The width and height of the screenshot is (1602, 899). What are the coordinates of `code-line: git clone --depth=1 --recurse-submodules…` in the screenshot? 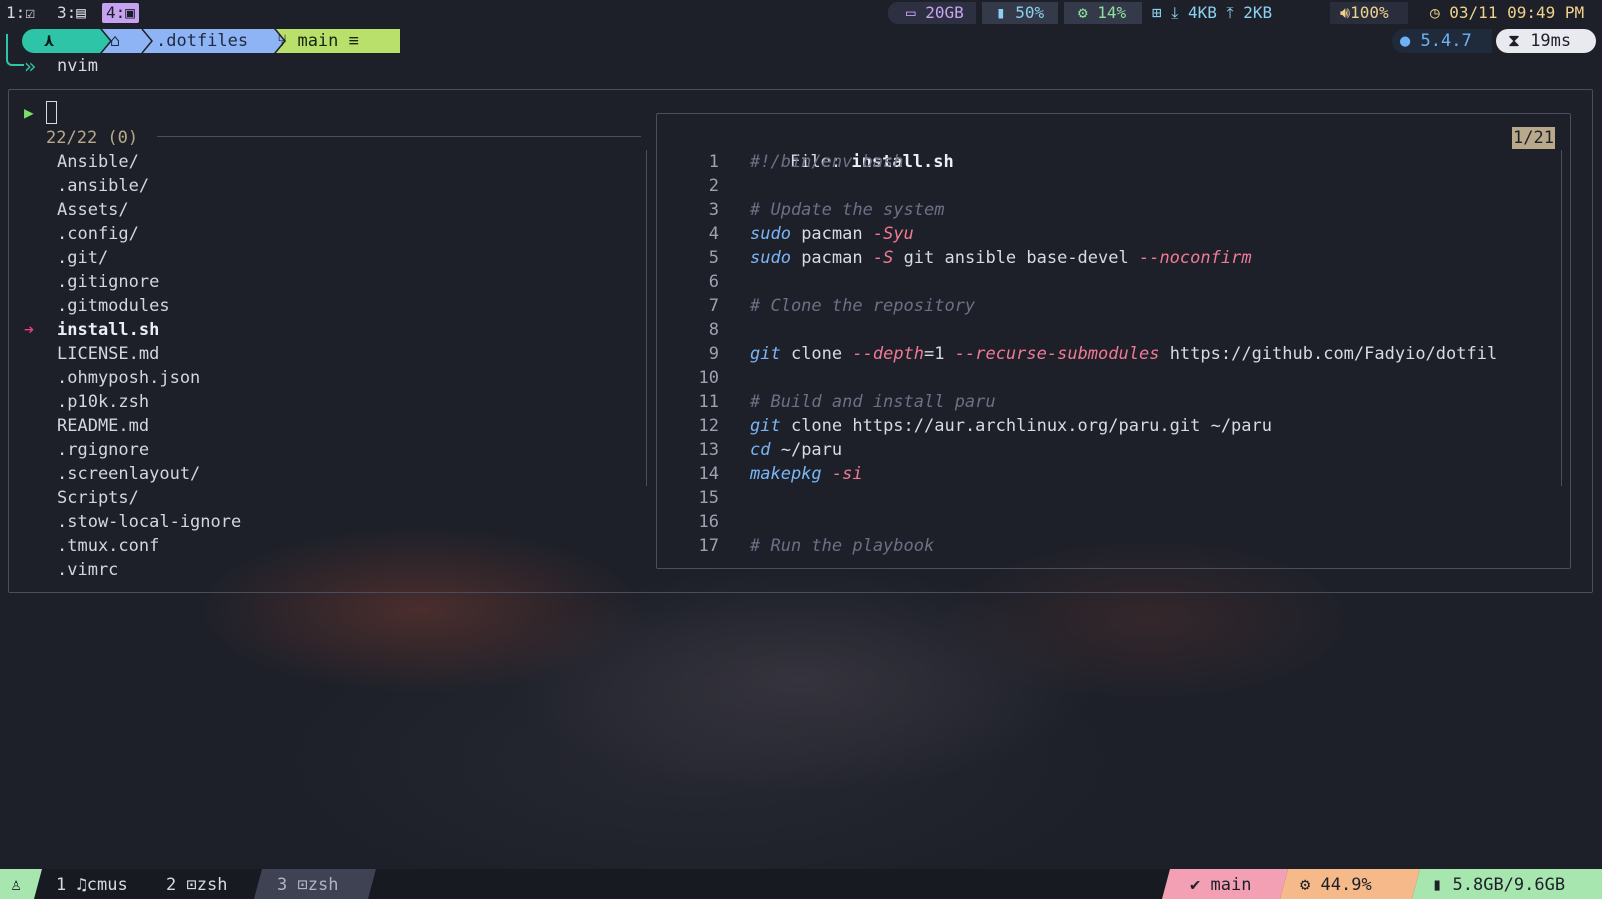 It's located at (1124, 354).